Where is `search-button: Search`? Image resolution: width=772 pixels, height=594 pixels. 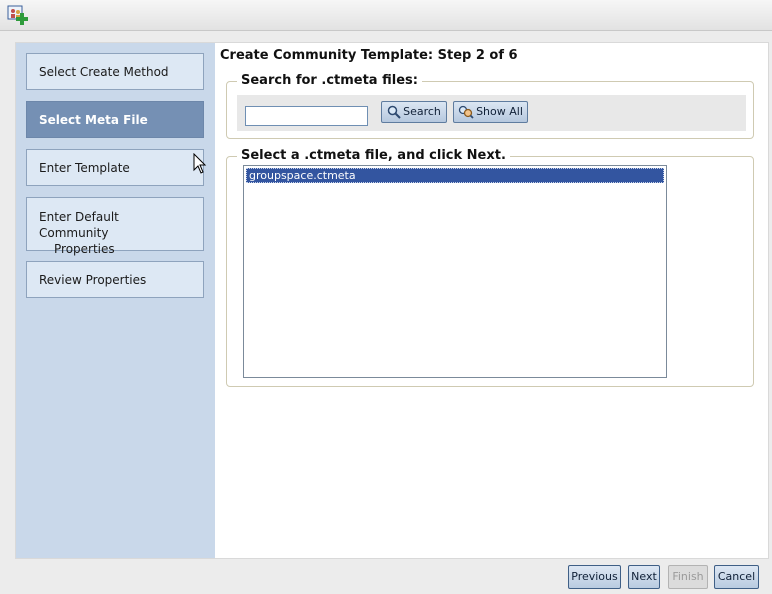 search-button: Search is located at coordinates (414, 112).